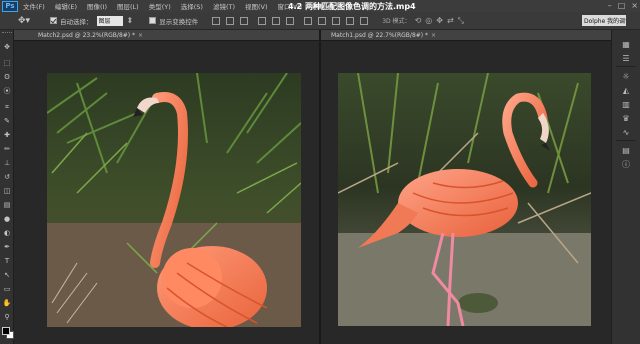 The width and height of the screenshot is (640, 344). I want to click on document-tab: Match1.psd @ 22.7%(RGB/8#) * ×, so click(466, 35).